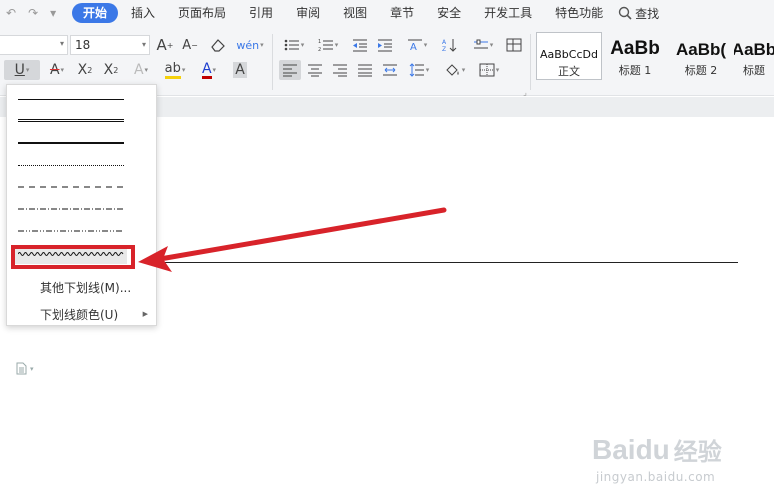  I want to click on watermark-url: jingyan.baidu.com, so click(656, 477).